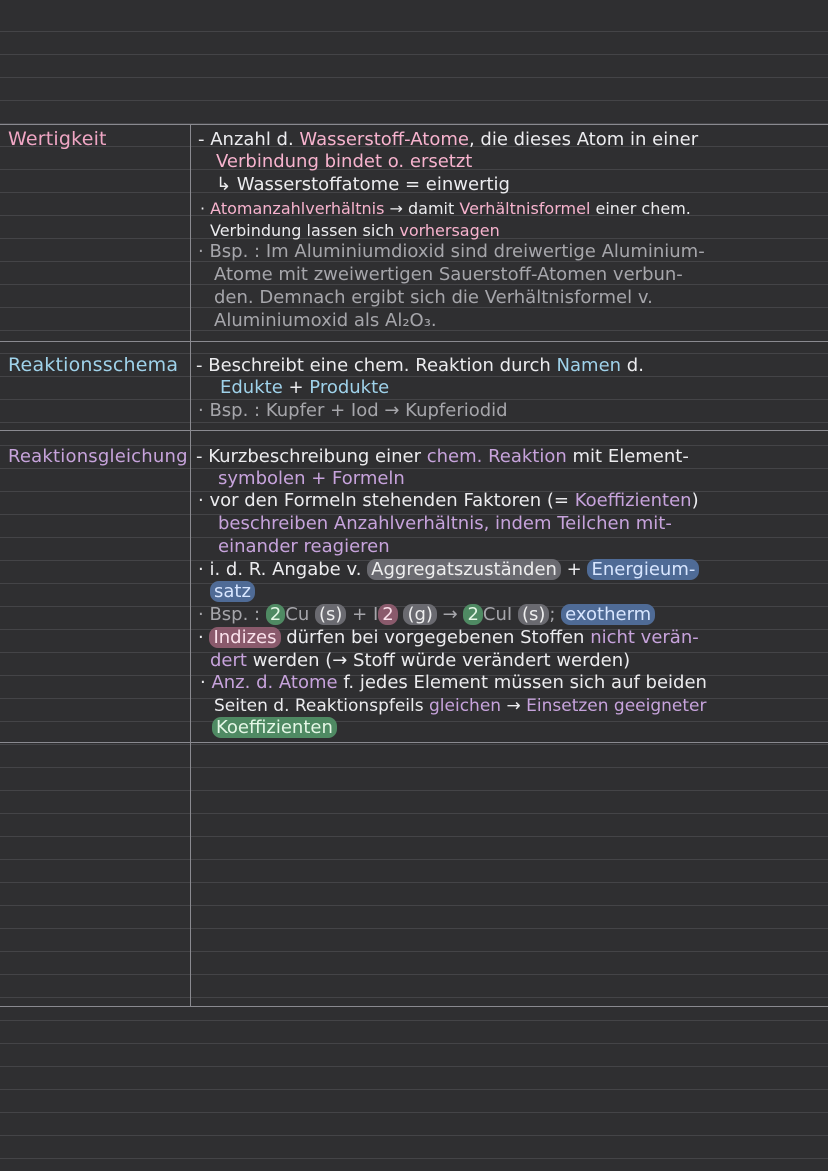 The width and height of the screenshot is (828, 1171). What do you see at coordinates (355, 230) in the screenshot?
I see `definition-line: Verbindung lassen sich vorhersagen` at bounding box center [355, 230].